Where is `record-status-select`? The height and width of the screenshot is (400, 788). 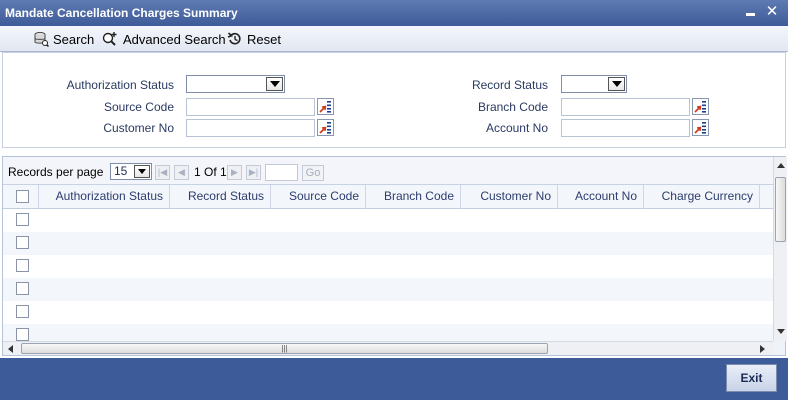
record-status-select is located at coordinates (594, 84).